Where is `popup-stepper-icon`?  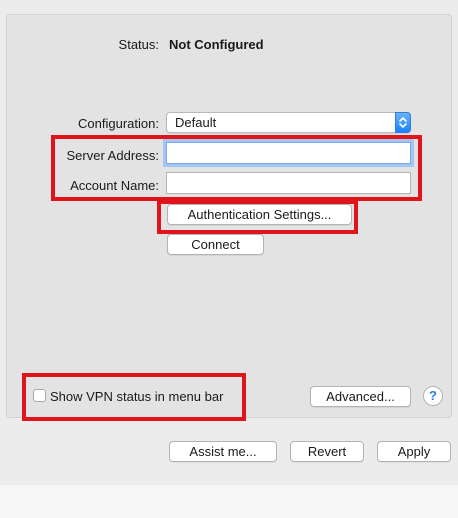 popup-stepper-icon is located at coordinates (403, 122).